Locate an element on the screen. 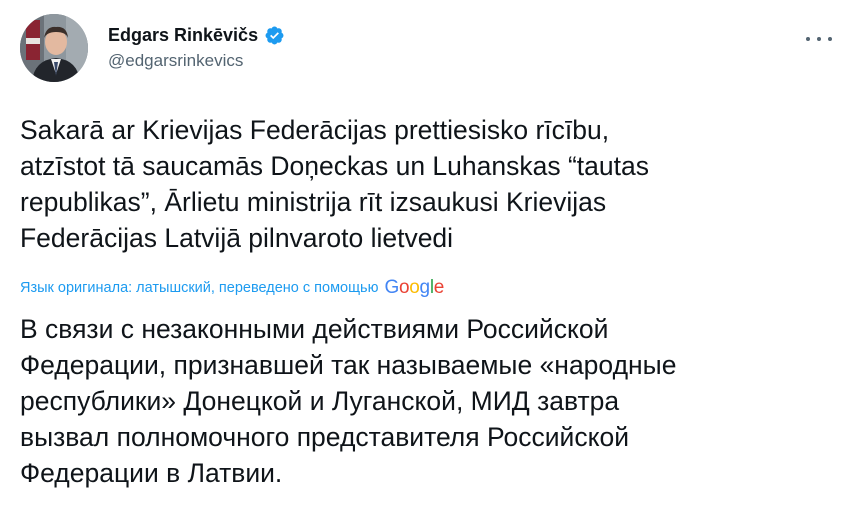 The height and width of the screenshot is (525, 854). verified-badge-icon is located at coordinates (274, 35).